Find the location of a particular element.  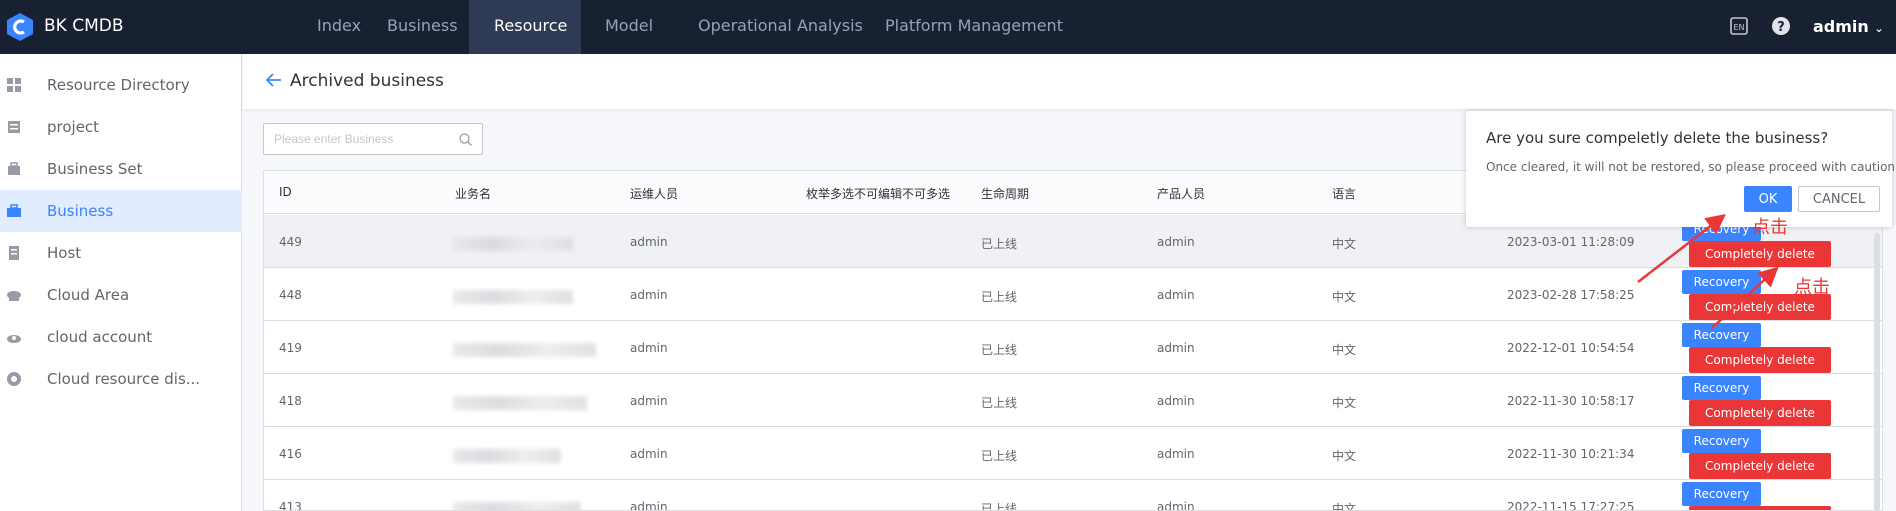

help-icon: ? is located at coordinates (1781, 26).